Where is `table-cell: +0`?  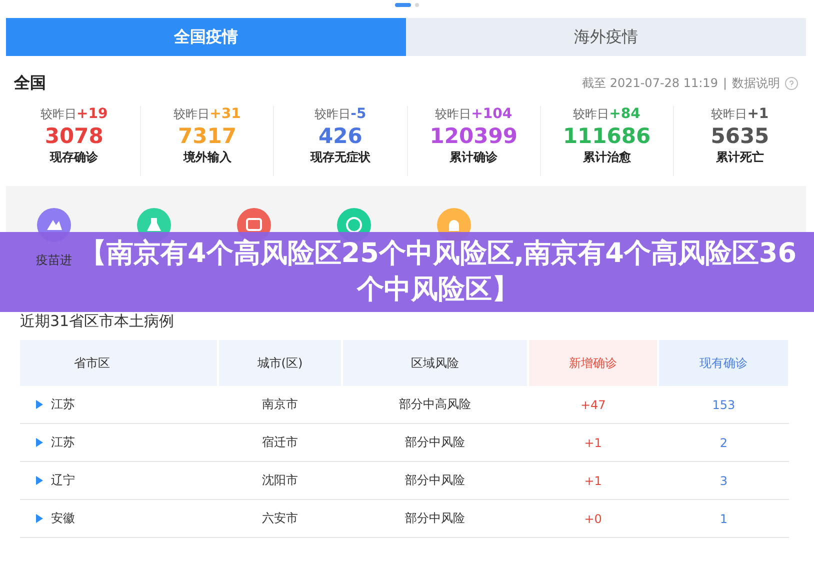 table-cell: +0 is located at coordinates (593, 519).